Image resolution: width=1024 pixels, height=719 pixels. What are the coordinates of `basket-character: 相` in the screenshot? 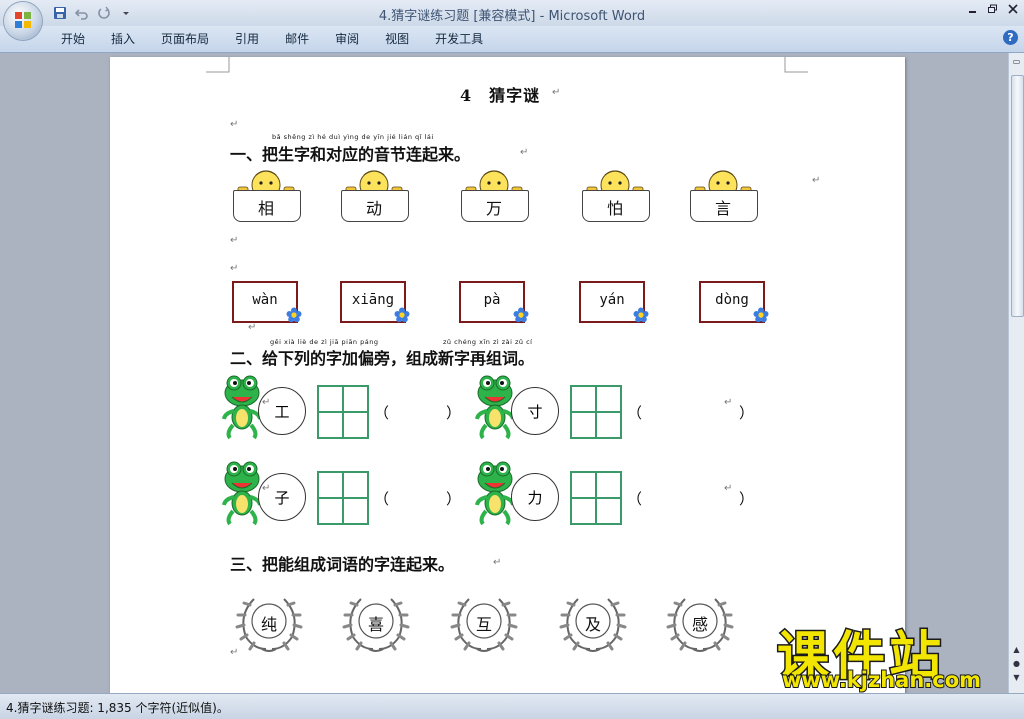 It's located at (265, 208).